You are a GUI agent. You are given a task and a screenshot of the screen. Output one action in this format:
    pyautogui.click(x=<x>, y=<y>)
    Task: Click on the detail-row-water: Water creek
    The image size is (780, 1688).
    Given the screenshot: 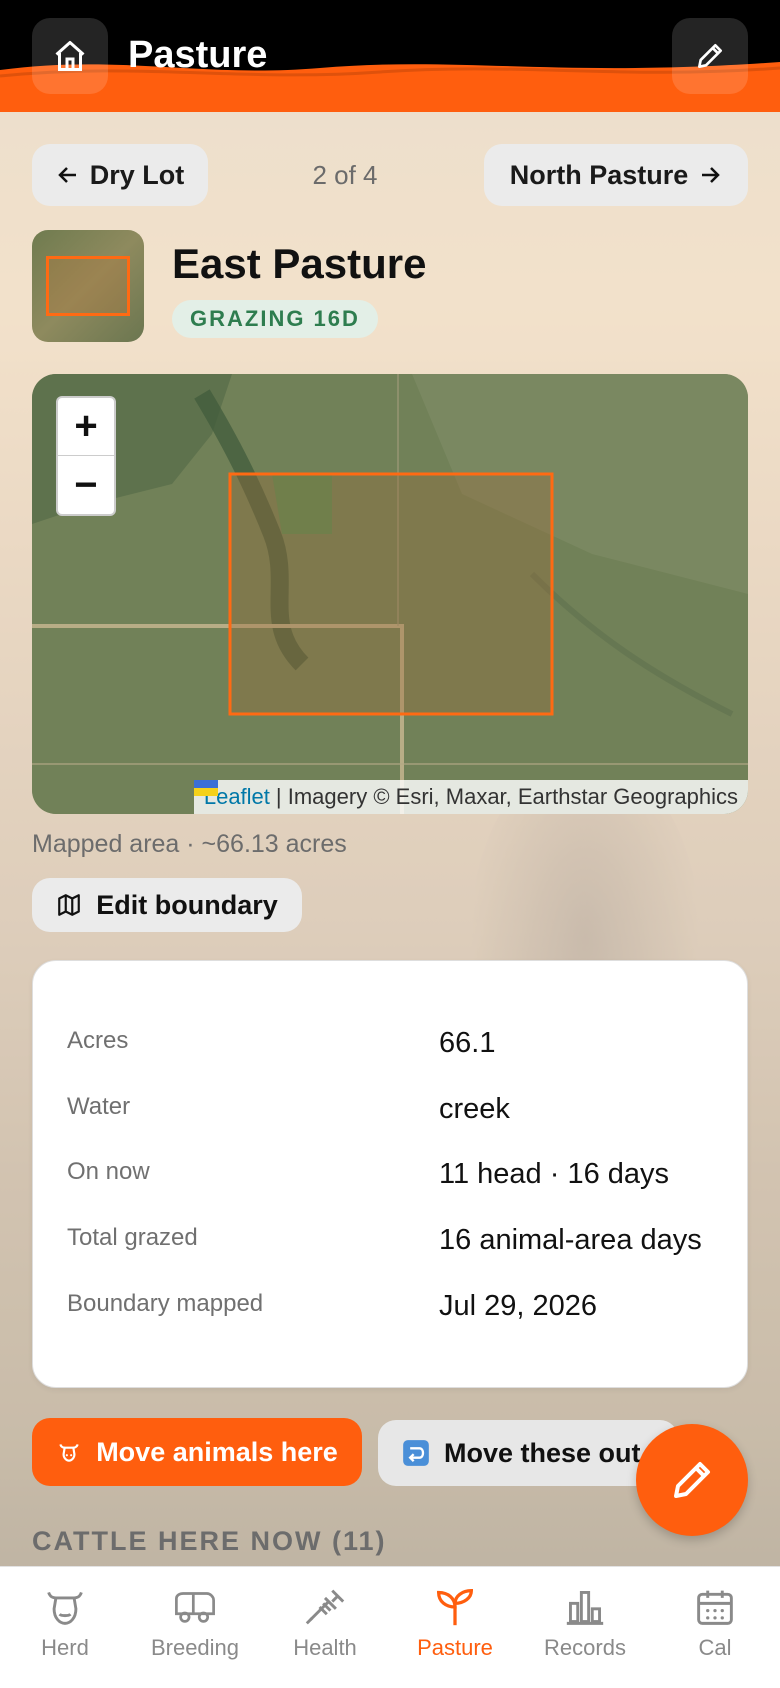 What is the action you would take?
    pyautogui.click(x=392, y=1113)
    